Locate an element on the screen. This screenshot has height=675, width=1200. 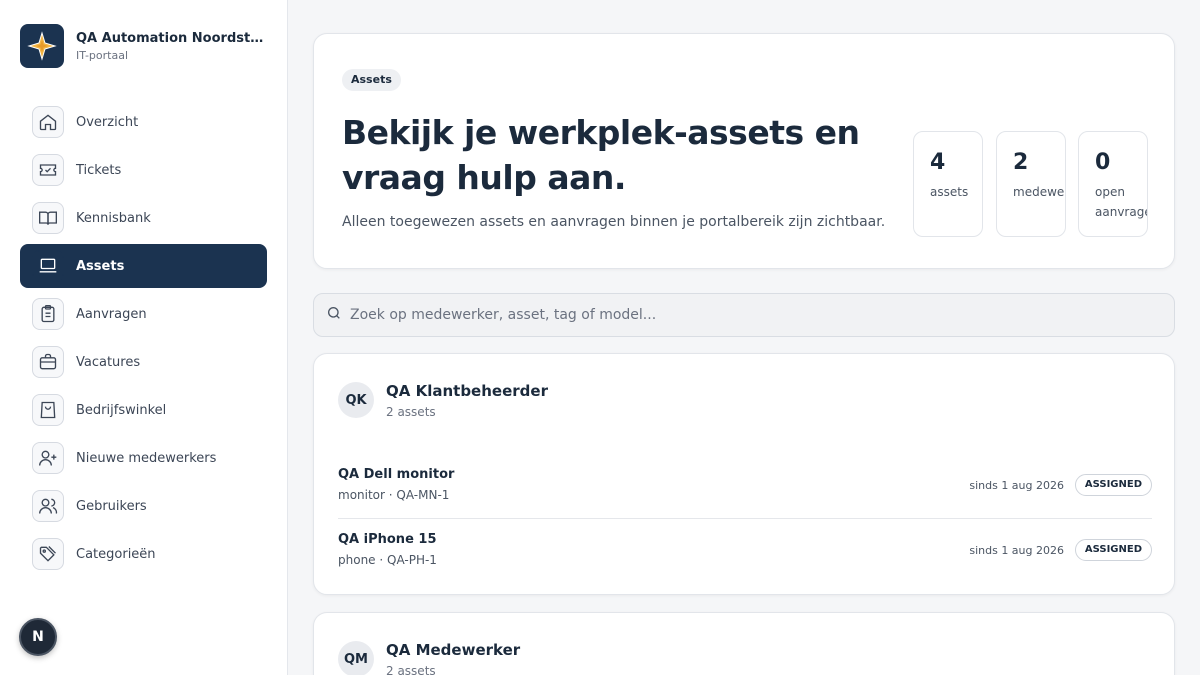
sidebar-item-label: Nieuwe medewerkers is located at coordinates (146, 458).